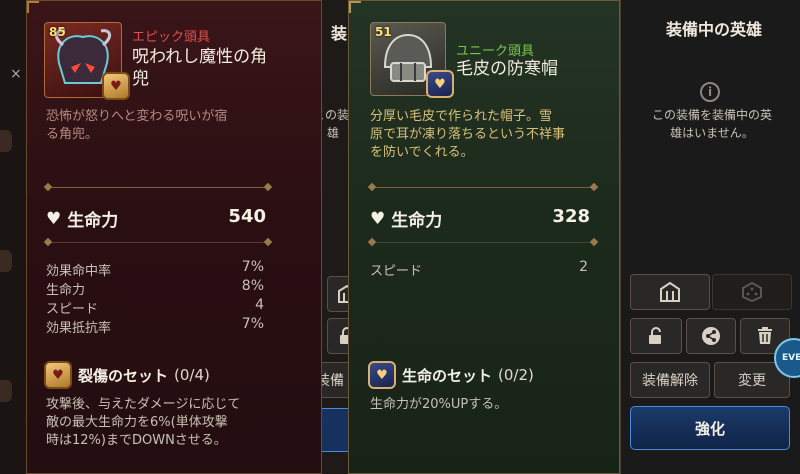 The height and width of the screenshot is (474, 800). What do you see at coordinates (79, 271) in the screenshot?
I see `substat-label: 効果命中率` at bounding box center [79, 271].